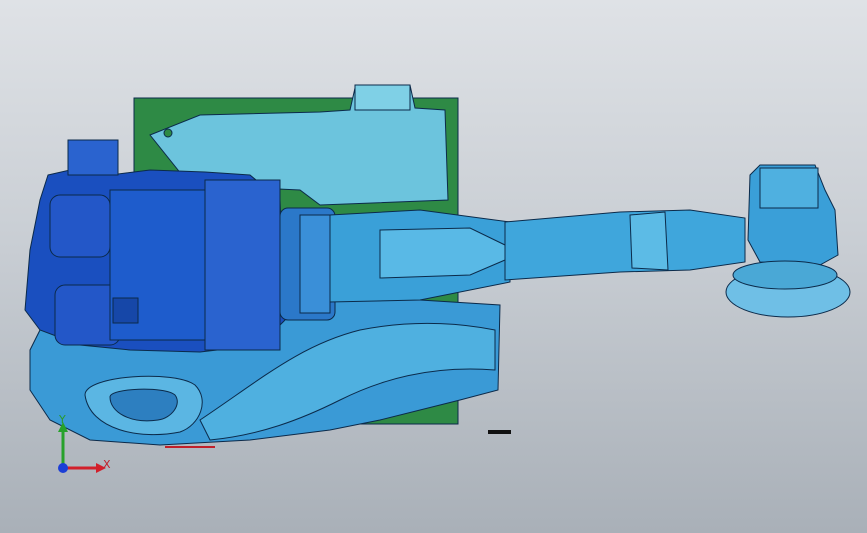  I want to click on long-arm, so click(625, 245).